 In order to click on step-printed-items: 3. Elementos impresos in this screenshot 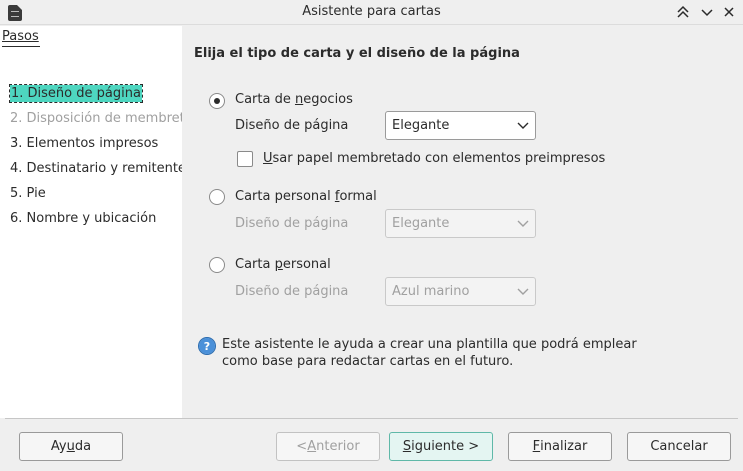, I will do `click(84, 143)`.